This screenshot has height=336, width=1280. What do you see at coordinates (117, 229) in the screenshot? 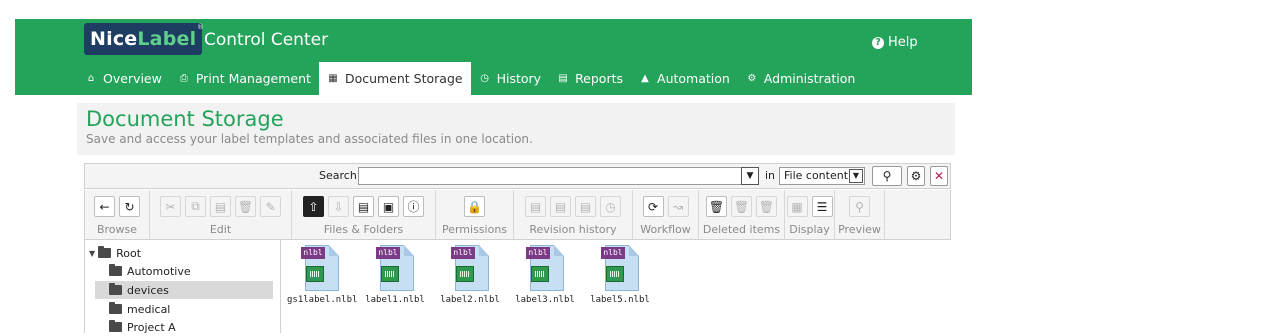
I see `group-label: Browse` at bounding box center [117, 229].